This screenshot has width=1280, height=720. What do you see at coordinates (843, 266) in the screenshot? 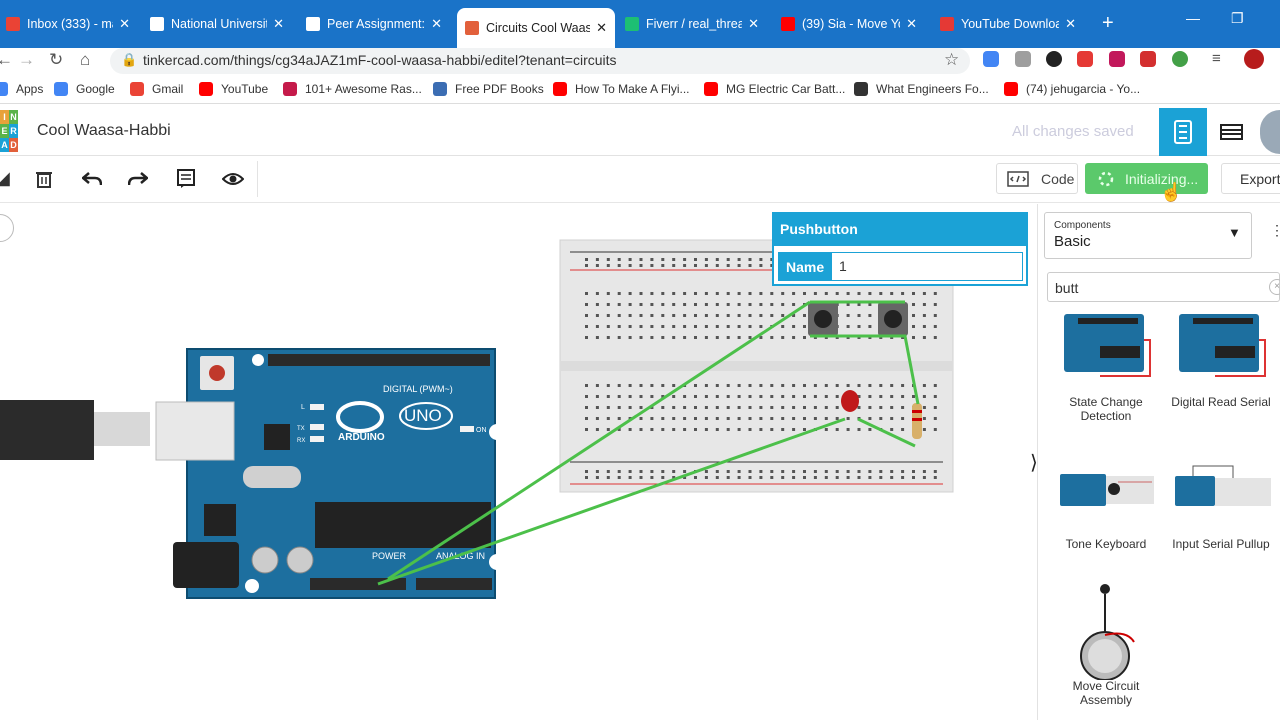
I see `name-input: 1` at bounding box center [843, 266].